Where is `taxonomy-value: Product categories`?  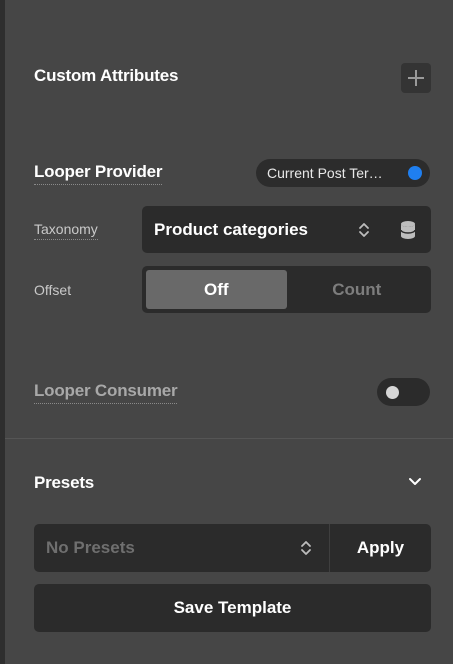 taxonomy-value: Product categories is located at coordinates (231, 229).